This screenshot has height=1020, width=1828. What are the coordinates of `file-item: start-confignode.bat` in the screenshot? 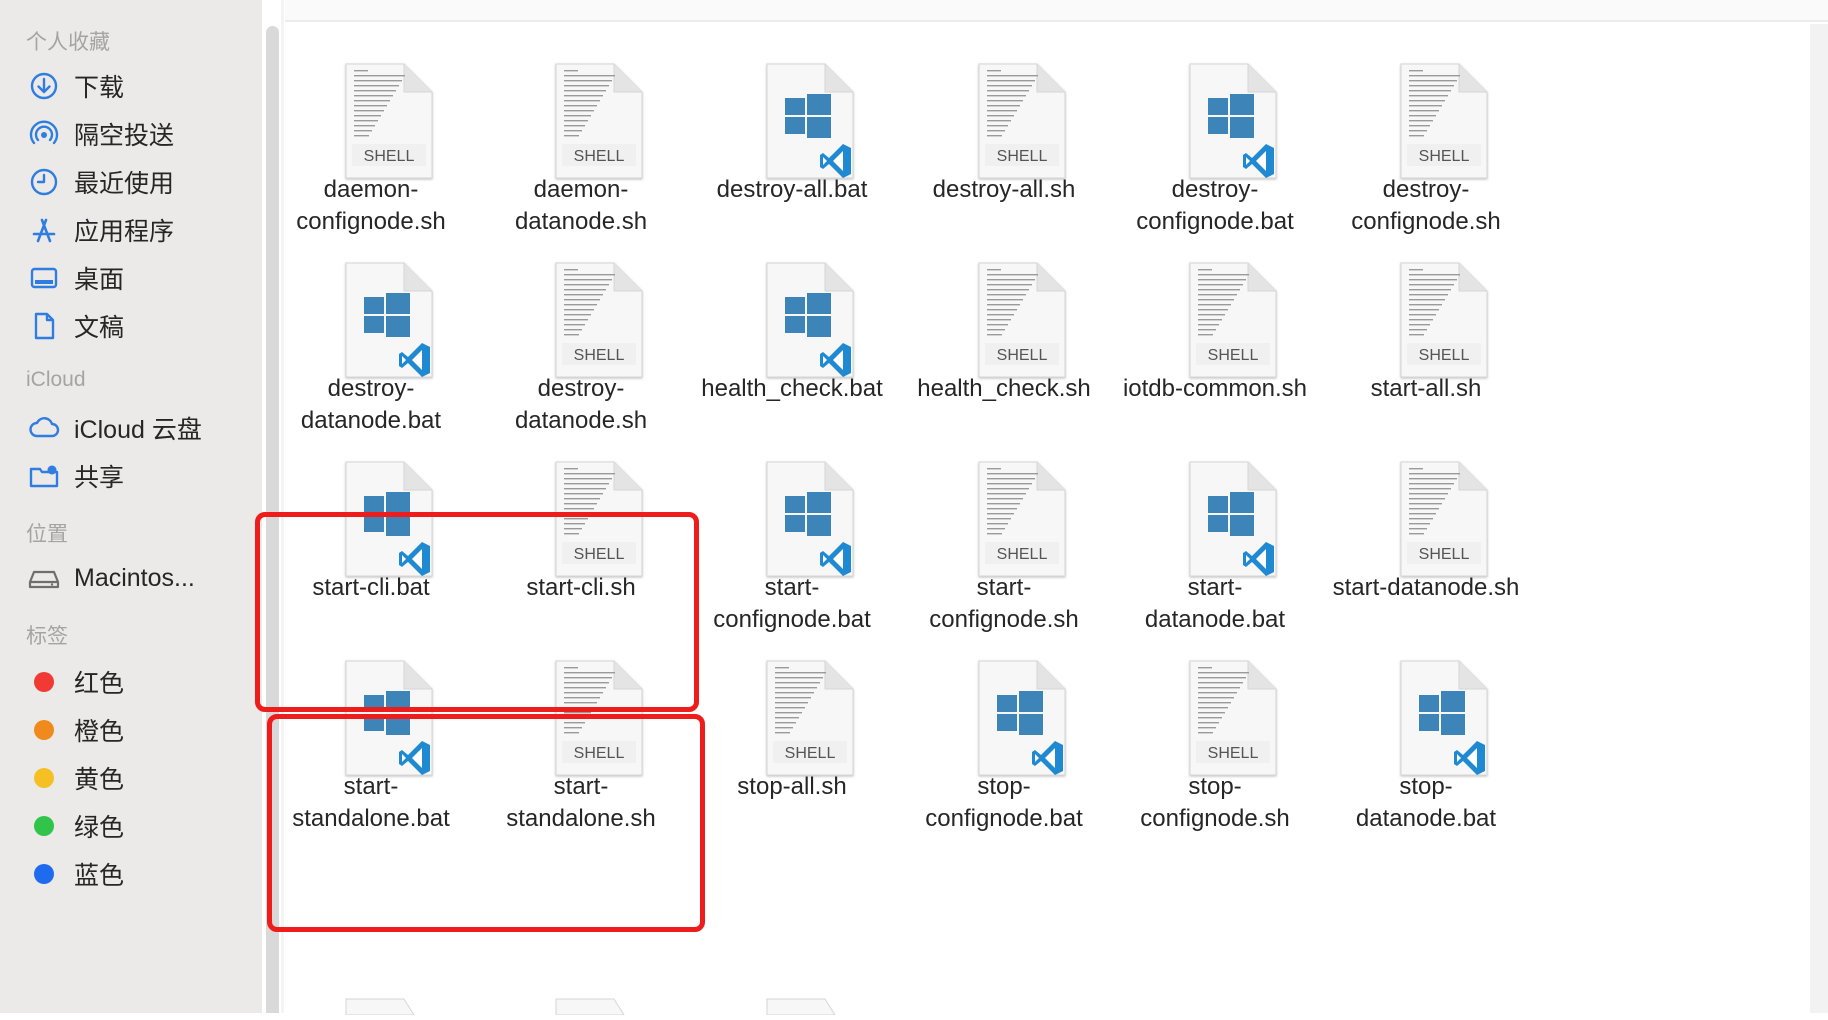 It's located at (792, 522).